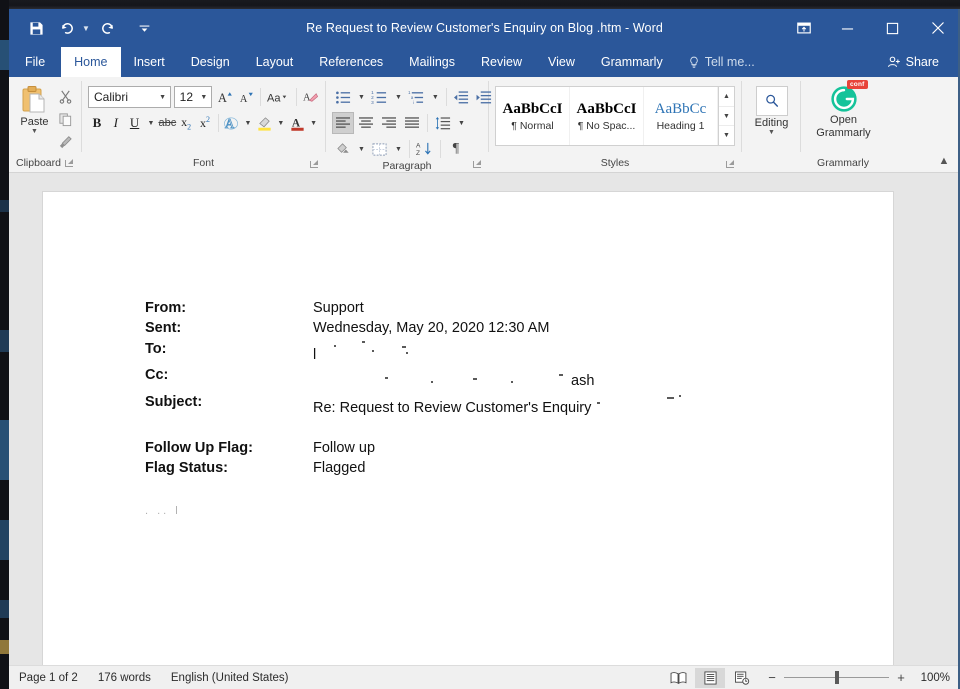  Describe the element at coordinates (34, 108) in the screenshot. I see `paste-button: Paste ▼` at that location.